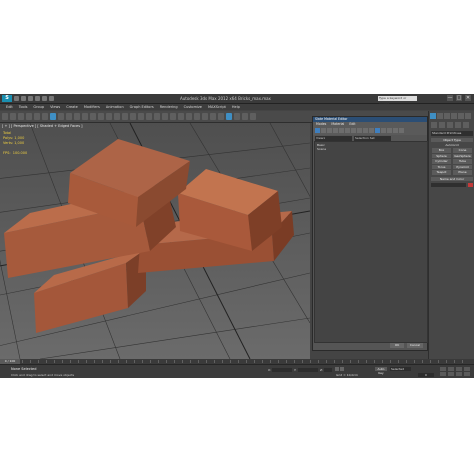 This screenshot has width=474, height=474. I want to click on rectangular-selection-icon, so click(69, 116).